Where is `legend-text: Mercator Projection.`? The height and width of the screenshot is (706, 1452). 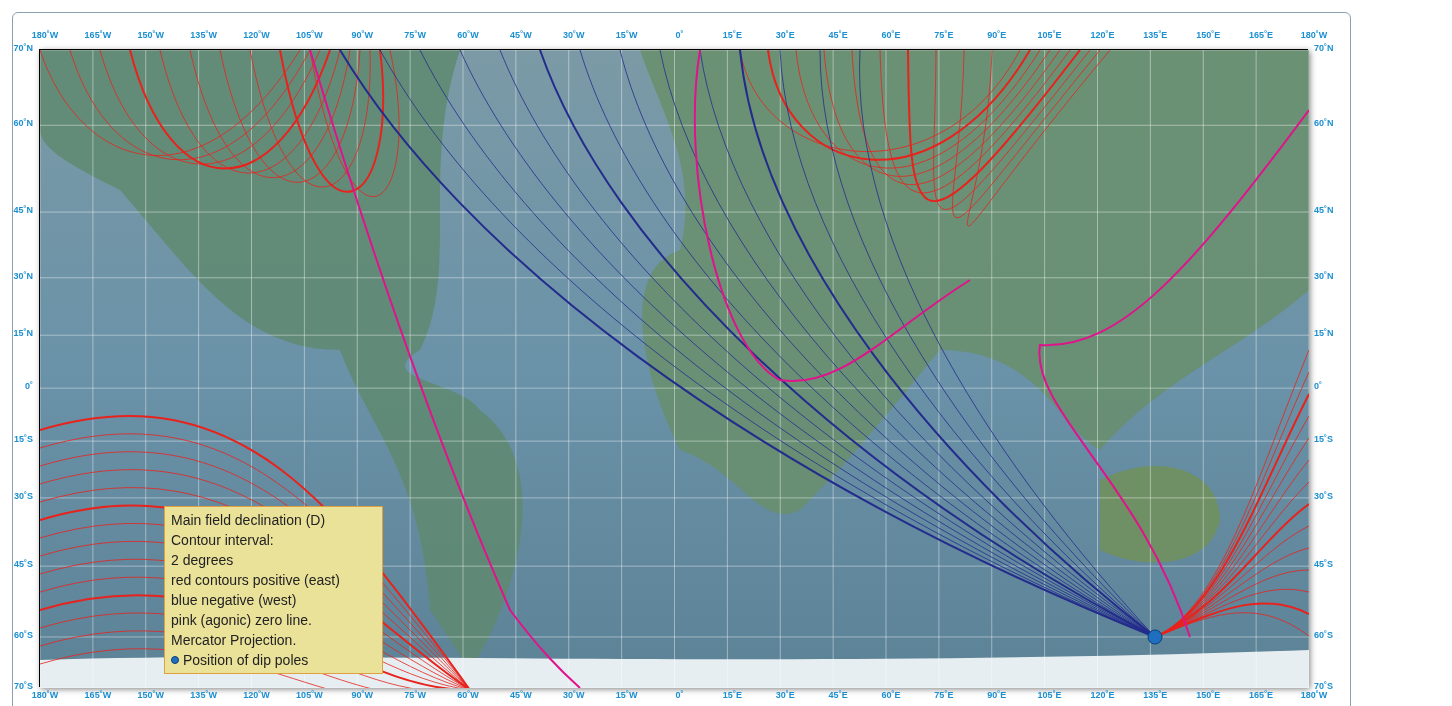
legend-text: Mercator Projection. is located at coordinates (234, 640).